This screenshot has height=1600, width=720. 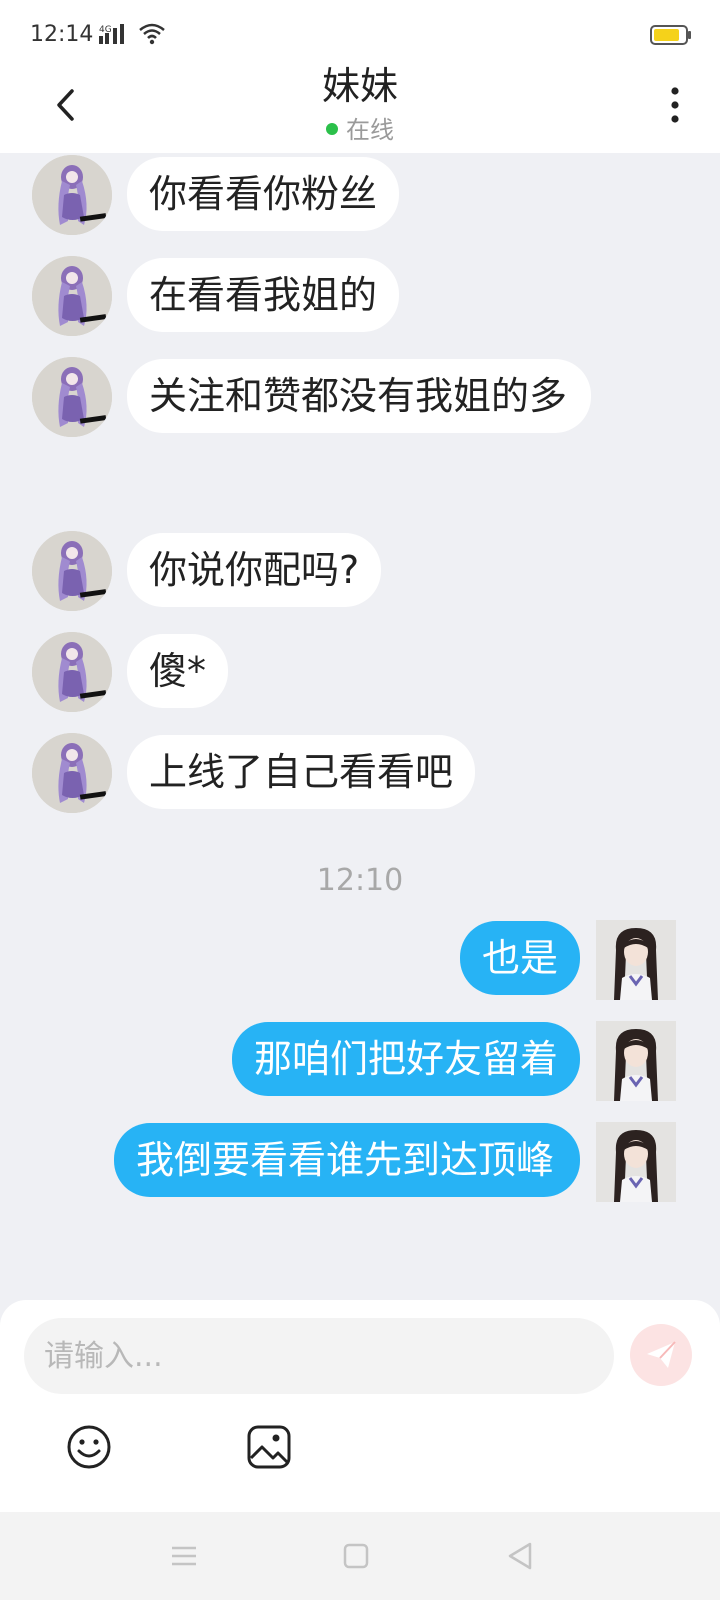 I want to click on presence-label: 在线, so click(x=370, y=130).